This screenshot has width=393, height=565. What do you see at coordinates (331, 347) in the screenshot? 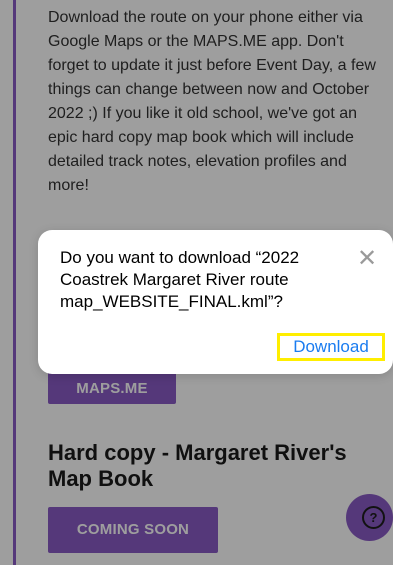
I see `download-button: Download` at bounding box center [331, 347].